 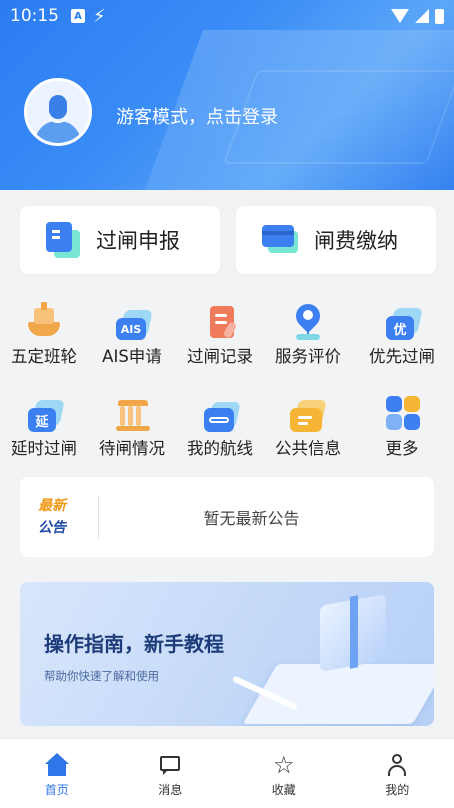 What do you see at coordinates (280, 240) in the screenshot?
I see `card-icon` at bounding box center [280, 240].